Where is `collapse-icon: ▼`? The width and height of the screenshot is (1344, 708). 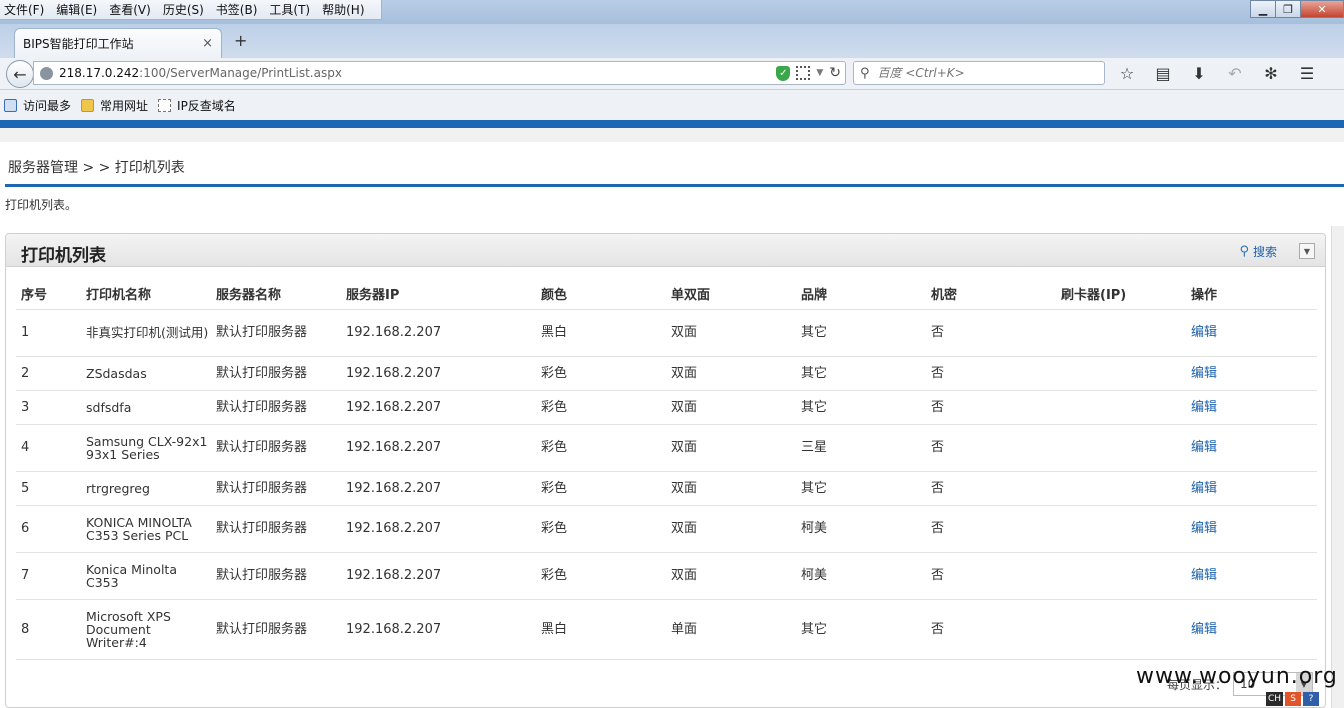 collapse-icon: ▼ is located at coordinates (1307, 251).